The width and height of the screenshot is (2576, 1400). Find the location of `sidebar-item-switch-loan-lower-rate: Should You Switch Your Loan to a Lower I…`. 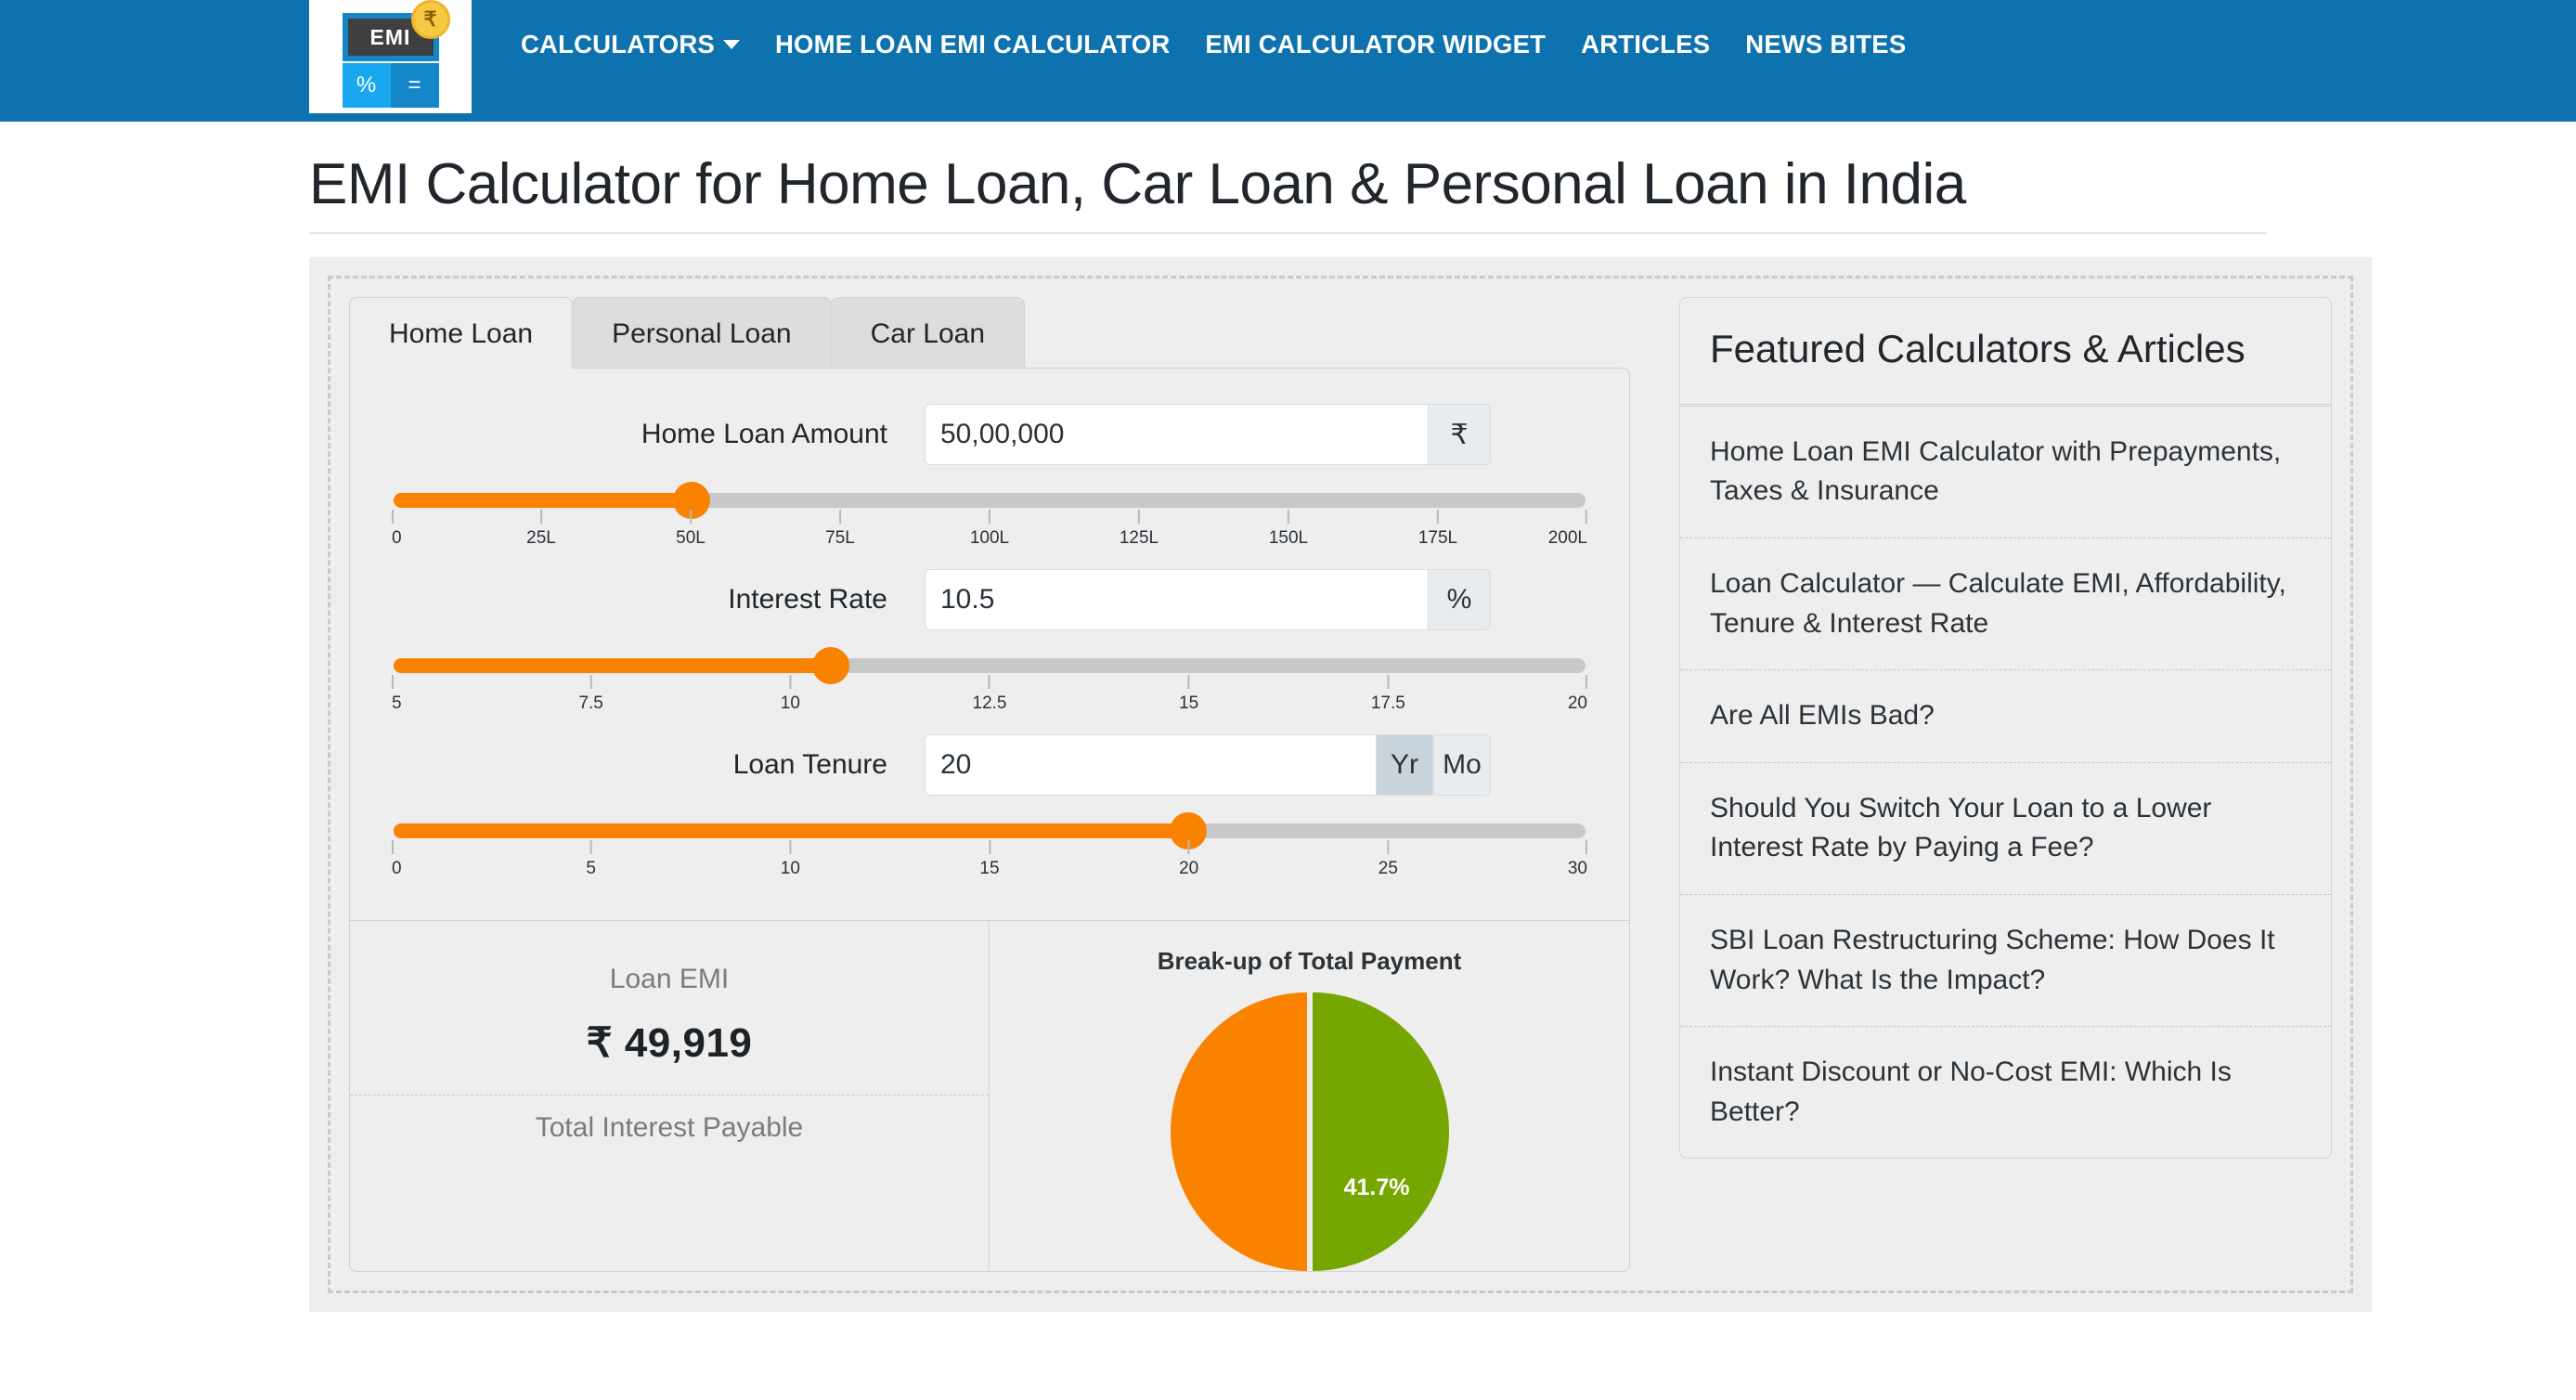

sidebar-item-switch-loan-lower-rate: Should You Switch Your Loan to a Lower I… is located at coordinates (2005, 829).